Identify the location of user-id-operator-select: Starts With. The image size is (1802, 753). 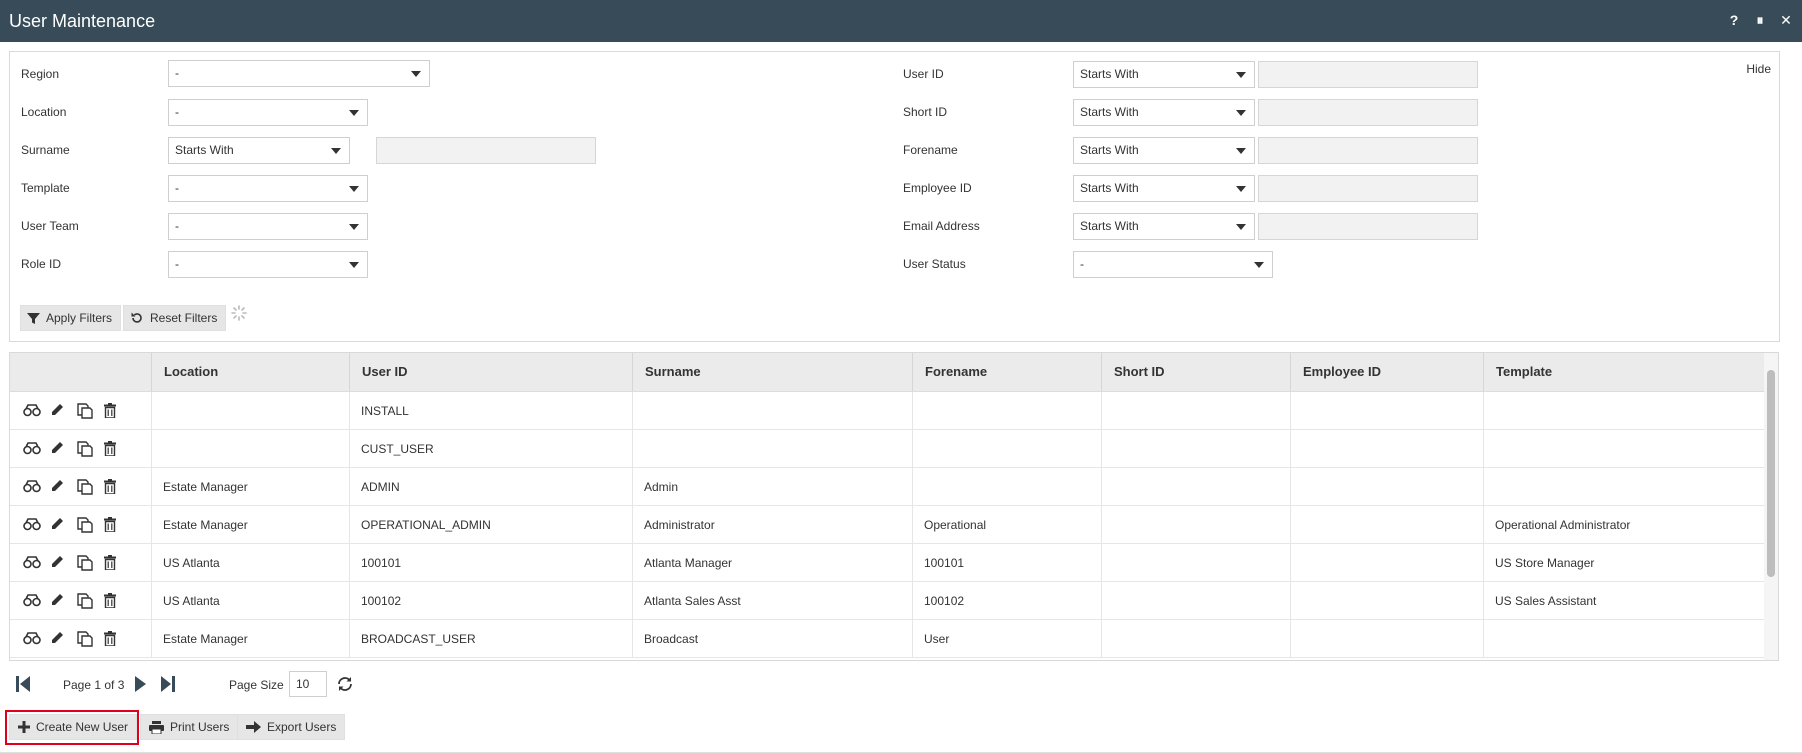
(1164, 74).